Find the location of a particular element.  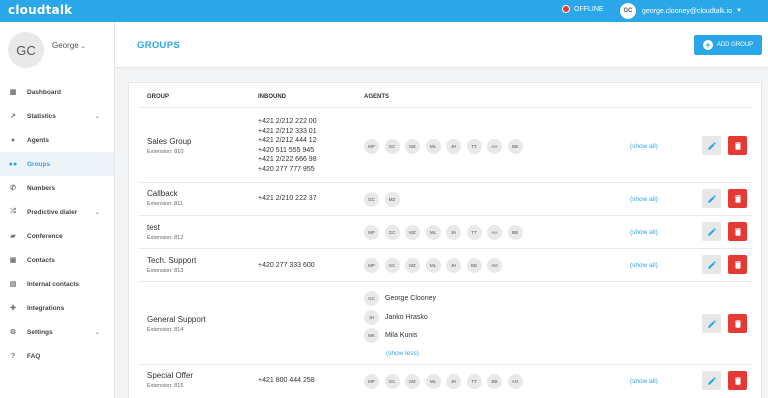

agent-name: Janko Hrasko is located at coordinates (406, 317).